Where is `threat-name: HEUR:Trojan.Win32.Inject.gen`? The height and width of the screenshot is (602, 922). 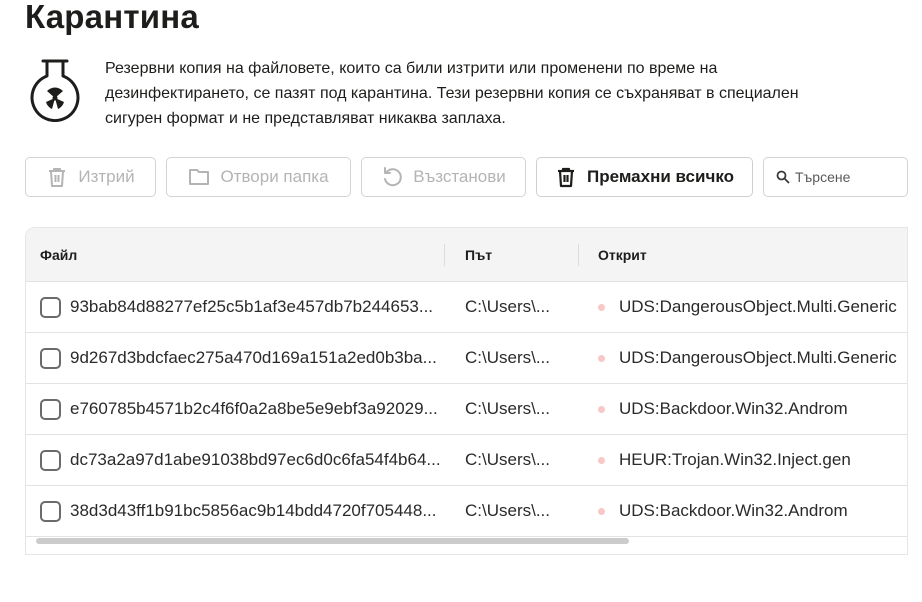
threat-name: HEUR:Trojan.Win32.Inject.gen is located at coordinates (735, 459).